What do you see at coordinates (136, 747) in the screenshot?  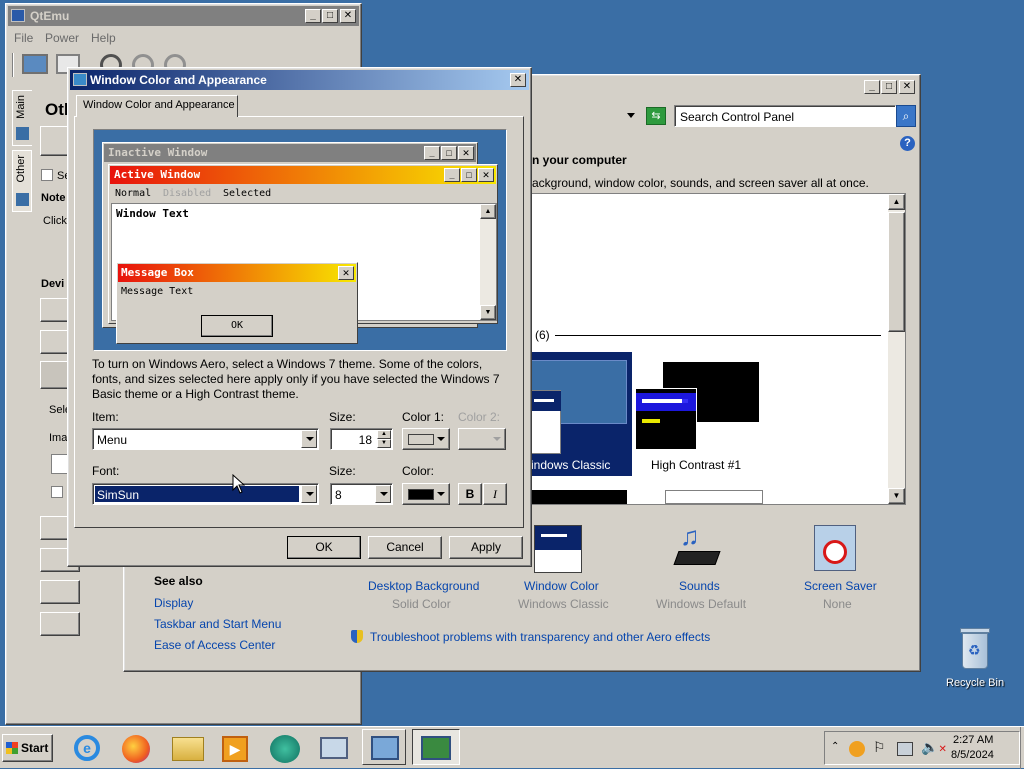 I see `firefox-icon` at bounding box center [136, 747].